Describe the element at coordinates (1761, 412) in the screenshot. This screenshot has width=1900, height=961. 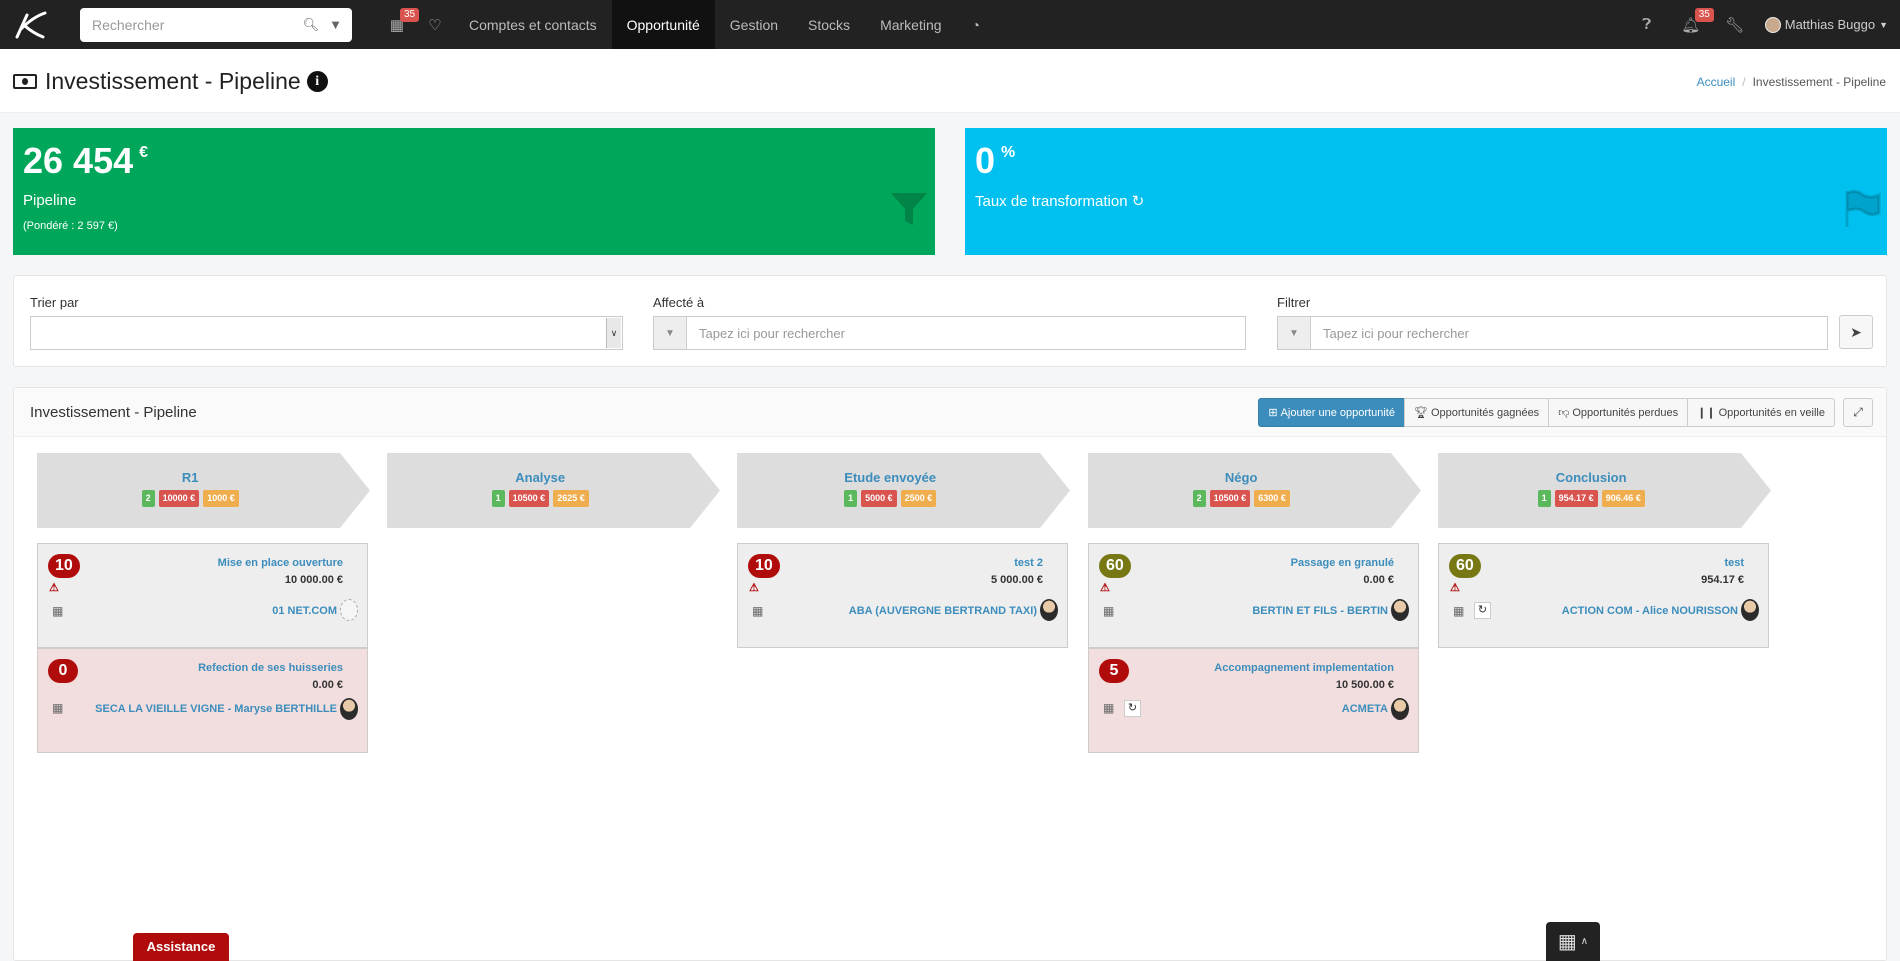
I see `watch-opportunities-button: ❙❙ Opportunités en veille` at that location.